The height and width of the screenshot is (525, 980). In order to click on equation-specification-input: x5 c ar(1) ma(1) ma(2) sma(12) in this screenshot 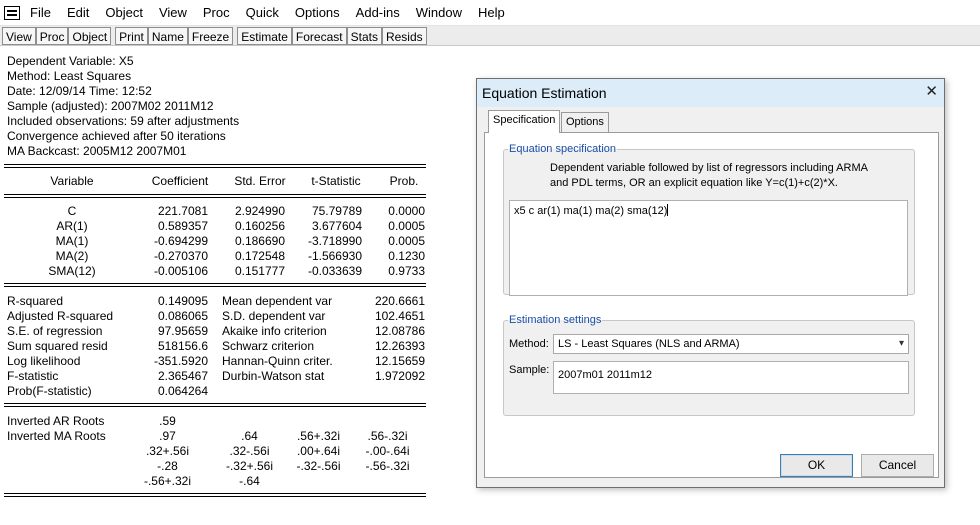, I will do `click(708, 248)`.